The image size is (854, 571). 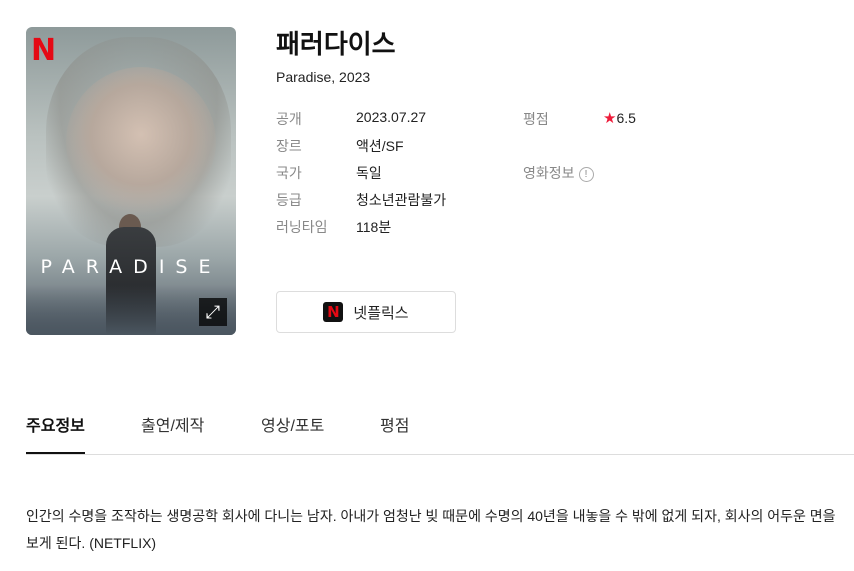 What do you see at coordinates (380, 146) in the screenshot?
I see `genre-value: 액션/SF` at bounding box center [380, 146].